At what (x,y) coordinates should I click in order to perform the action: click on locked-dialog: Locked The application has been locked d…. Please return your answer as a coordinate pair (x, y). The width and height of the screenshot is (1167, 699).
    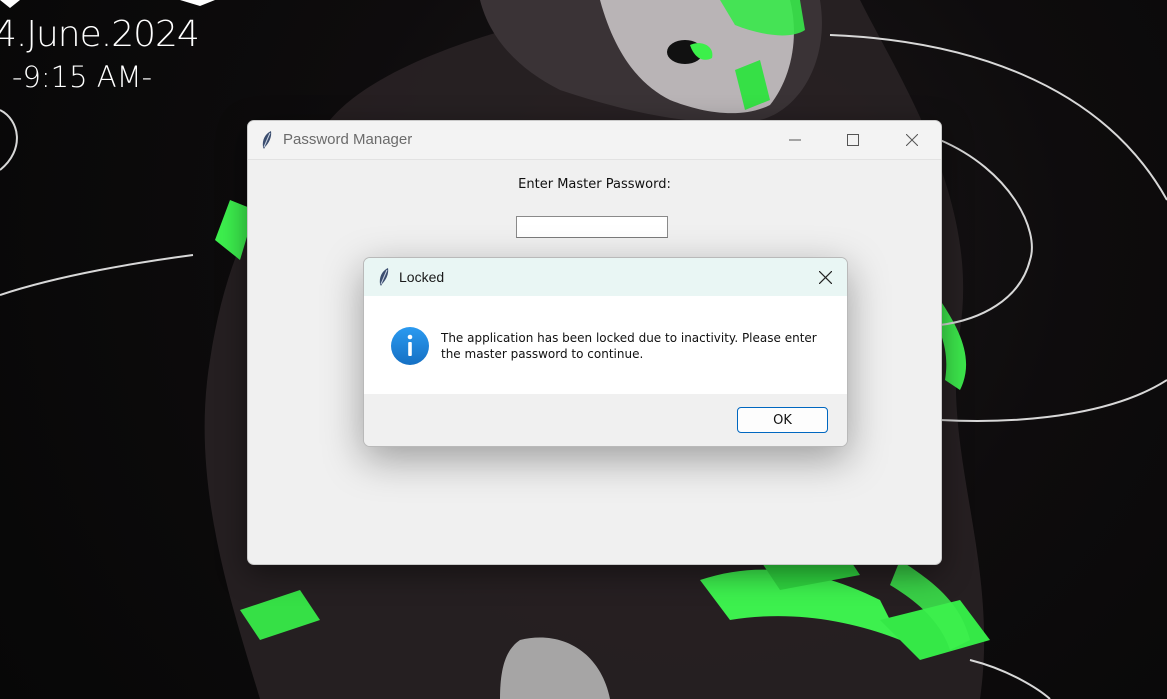
    Looking at the image, I should click on (605, 352).